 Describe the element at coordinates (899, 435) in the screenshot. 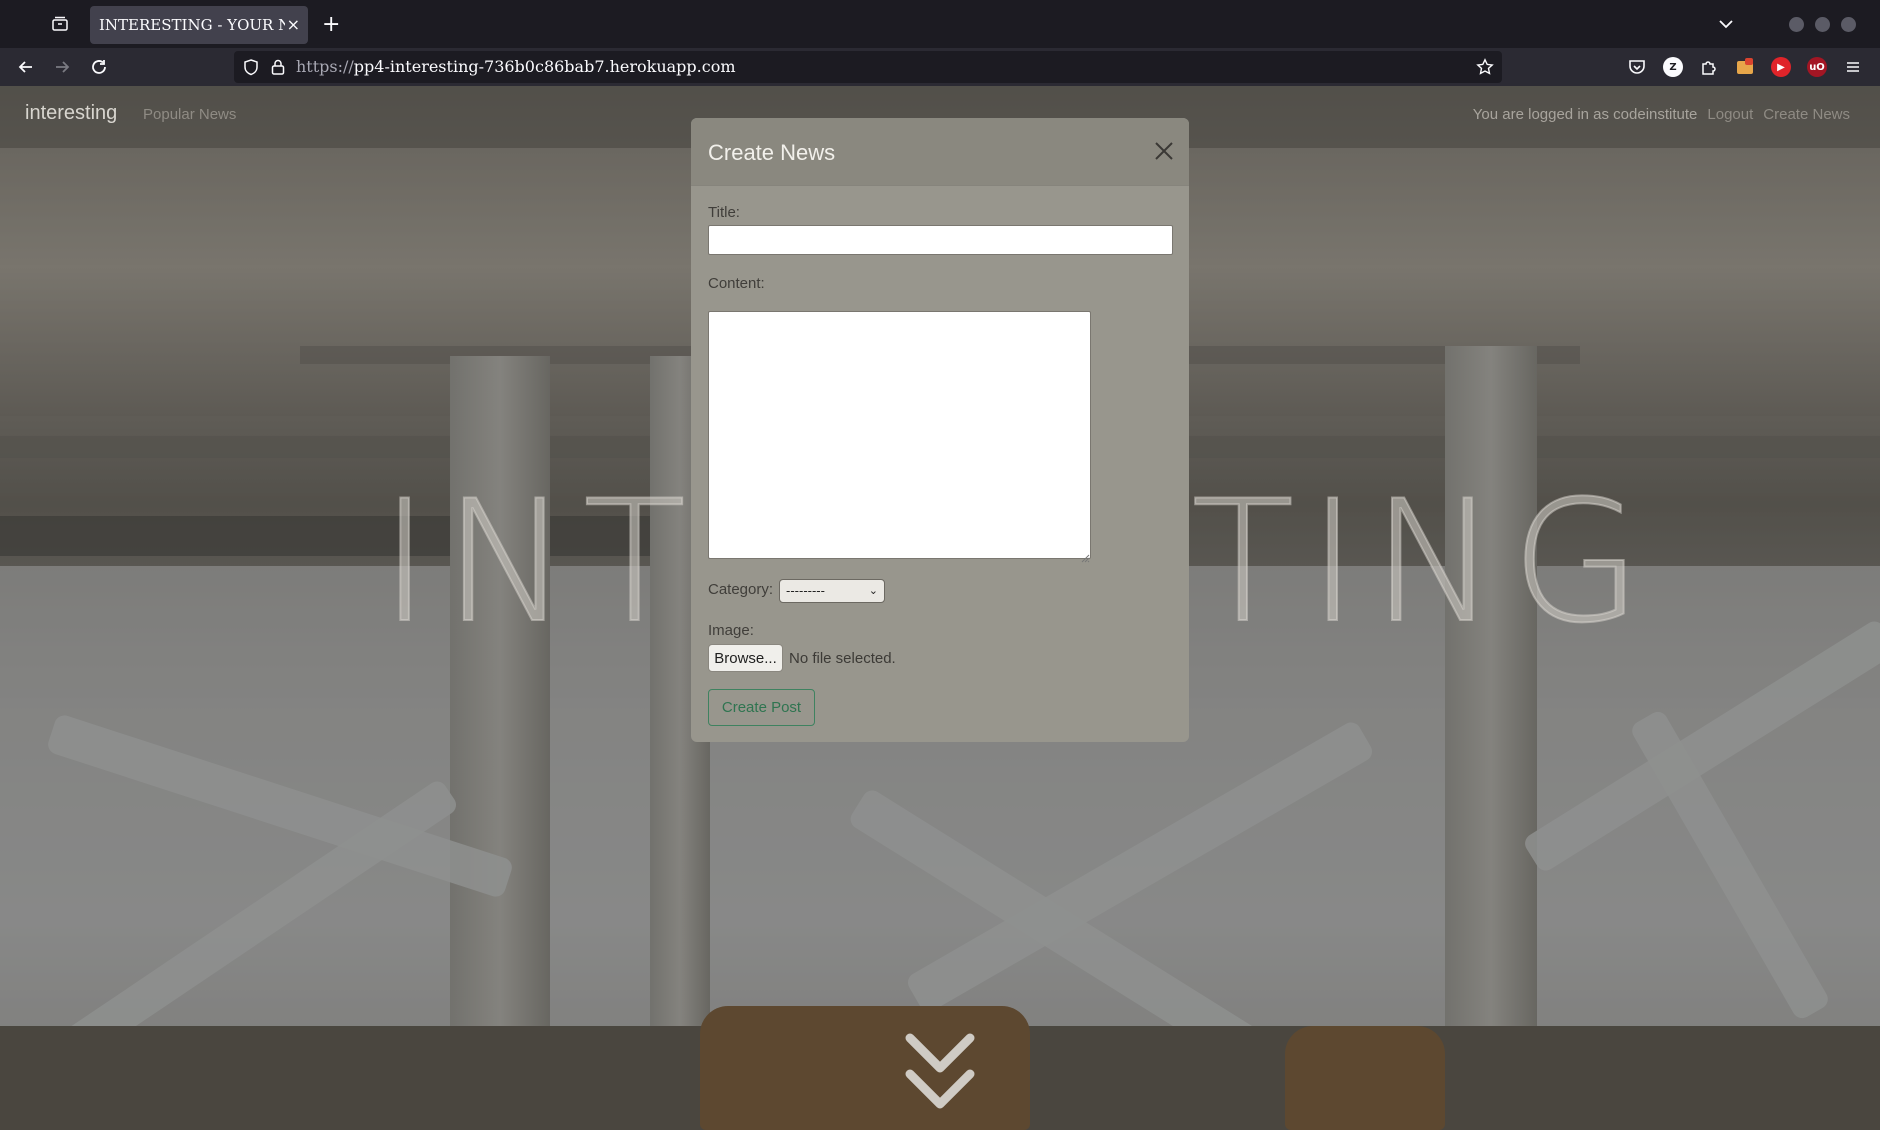

I see `content-textarea` at that location.